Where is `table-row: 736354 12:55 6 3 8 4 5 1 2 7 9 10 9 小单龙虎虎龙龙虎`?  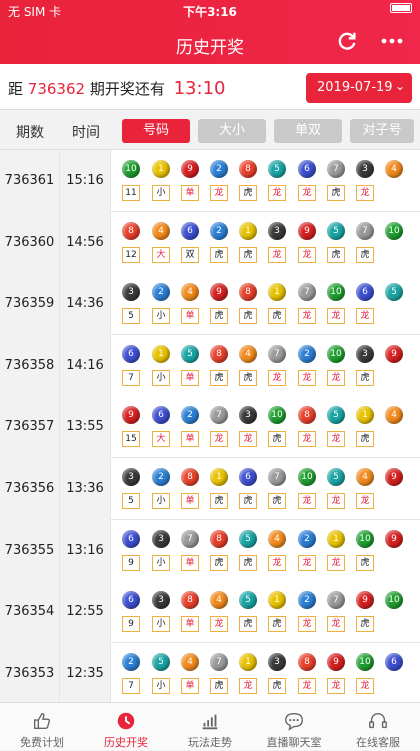 table-row: 736354 12:55 6 3 8 4 5 1 2 7 9 10 9 小单龙虎虎龙龙虎 is located at coordinates (210, 612).